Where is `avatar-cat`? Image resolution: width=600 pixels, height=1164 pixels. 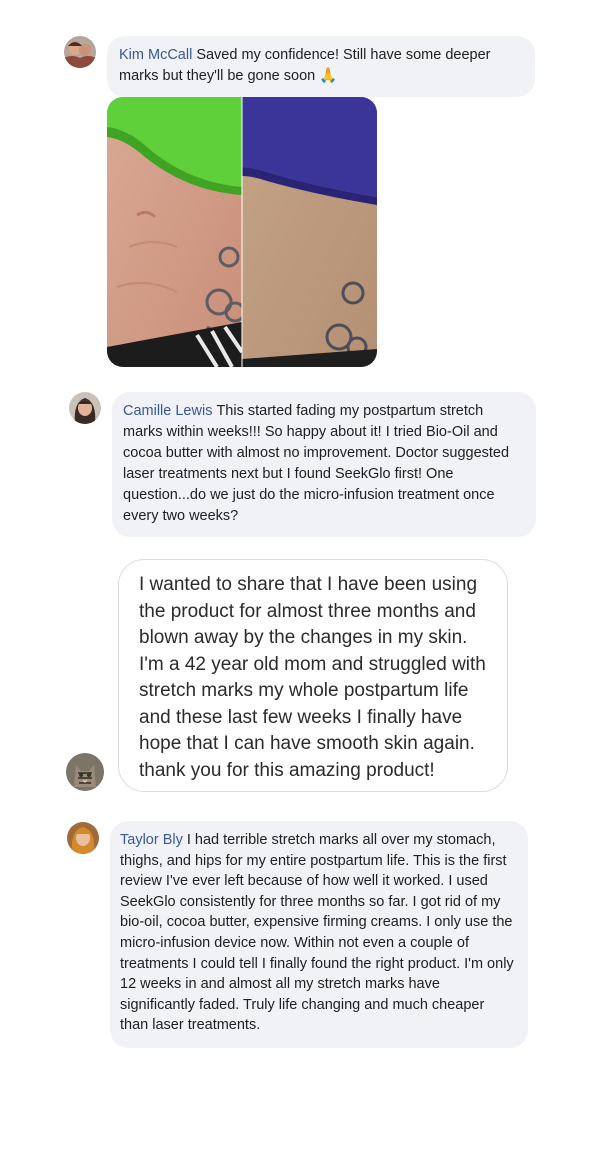 avatar-cat is located at coordinates (85, 772).